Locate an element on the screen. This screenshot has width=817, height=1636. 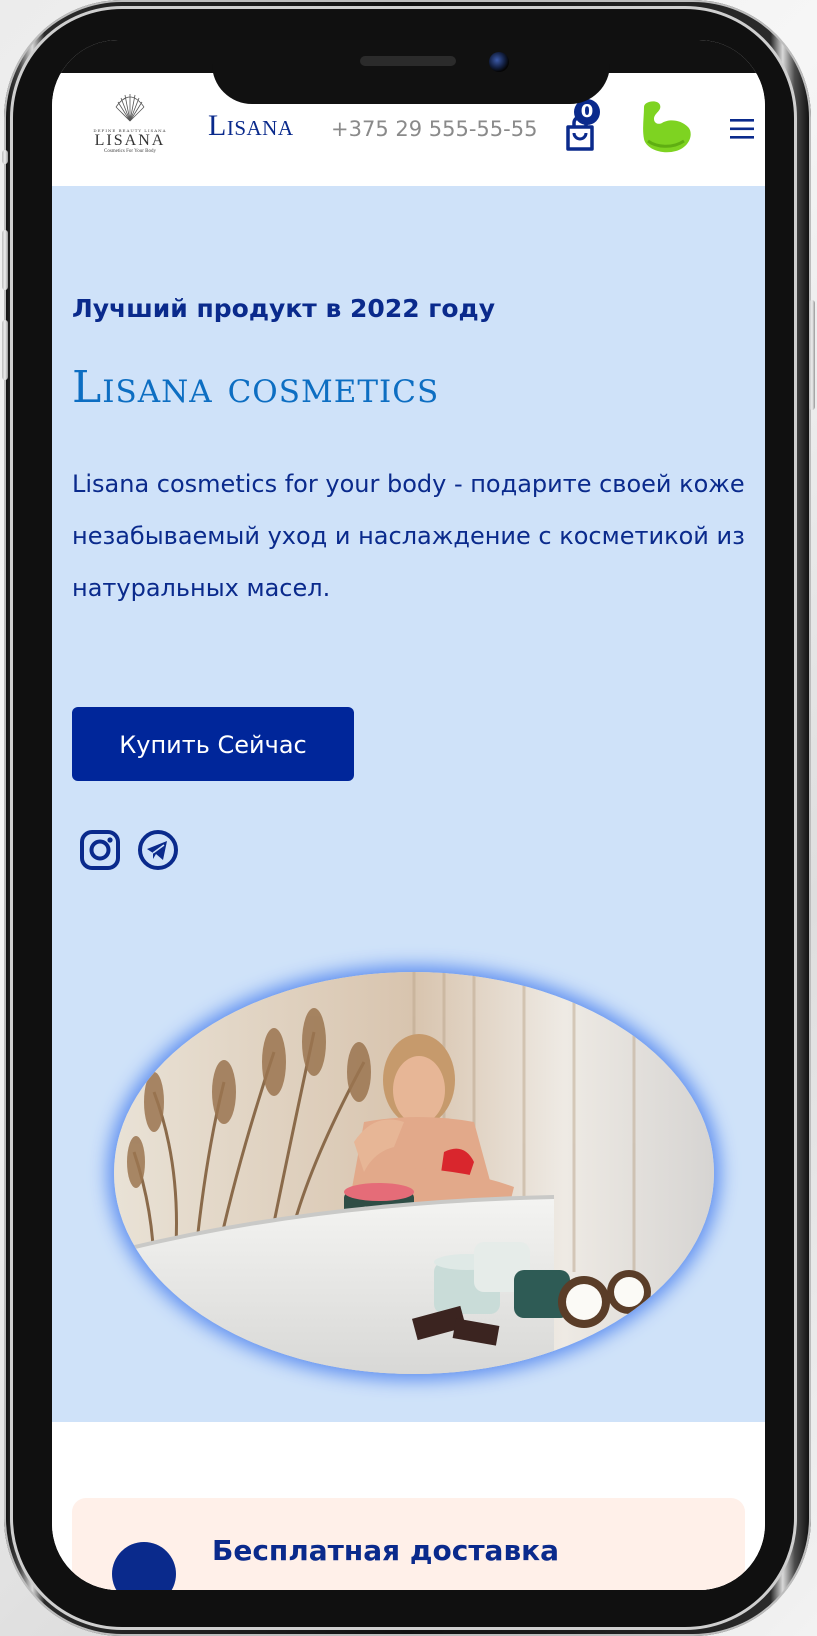
front-camera is located at coordinates (499, 62).